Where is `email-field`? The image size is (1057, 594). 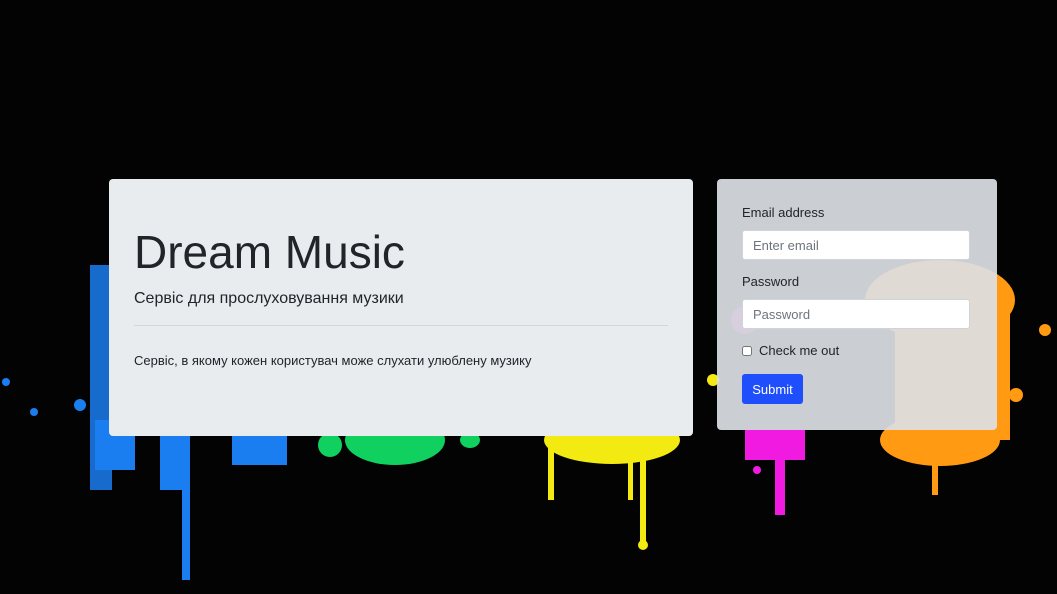 email-field is located at coordinates (856, 245).